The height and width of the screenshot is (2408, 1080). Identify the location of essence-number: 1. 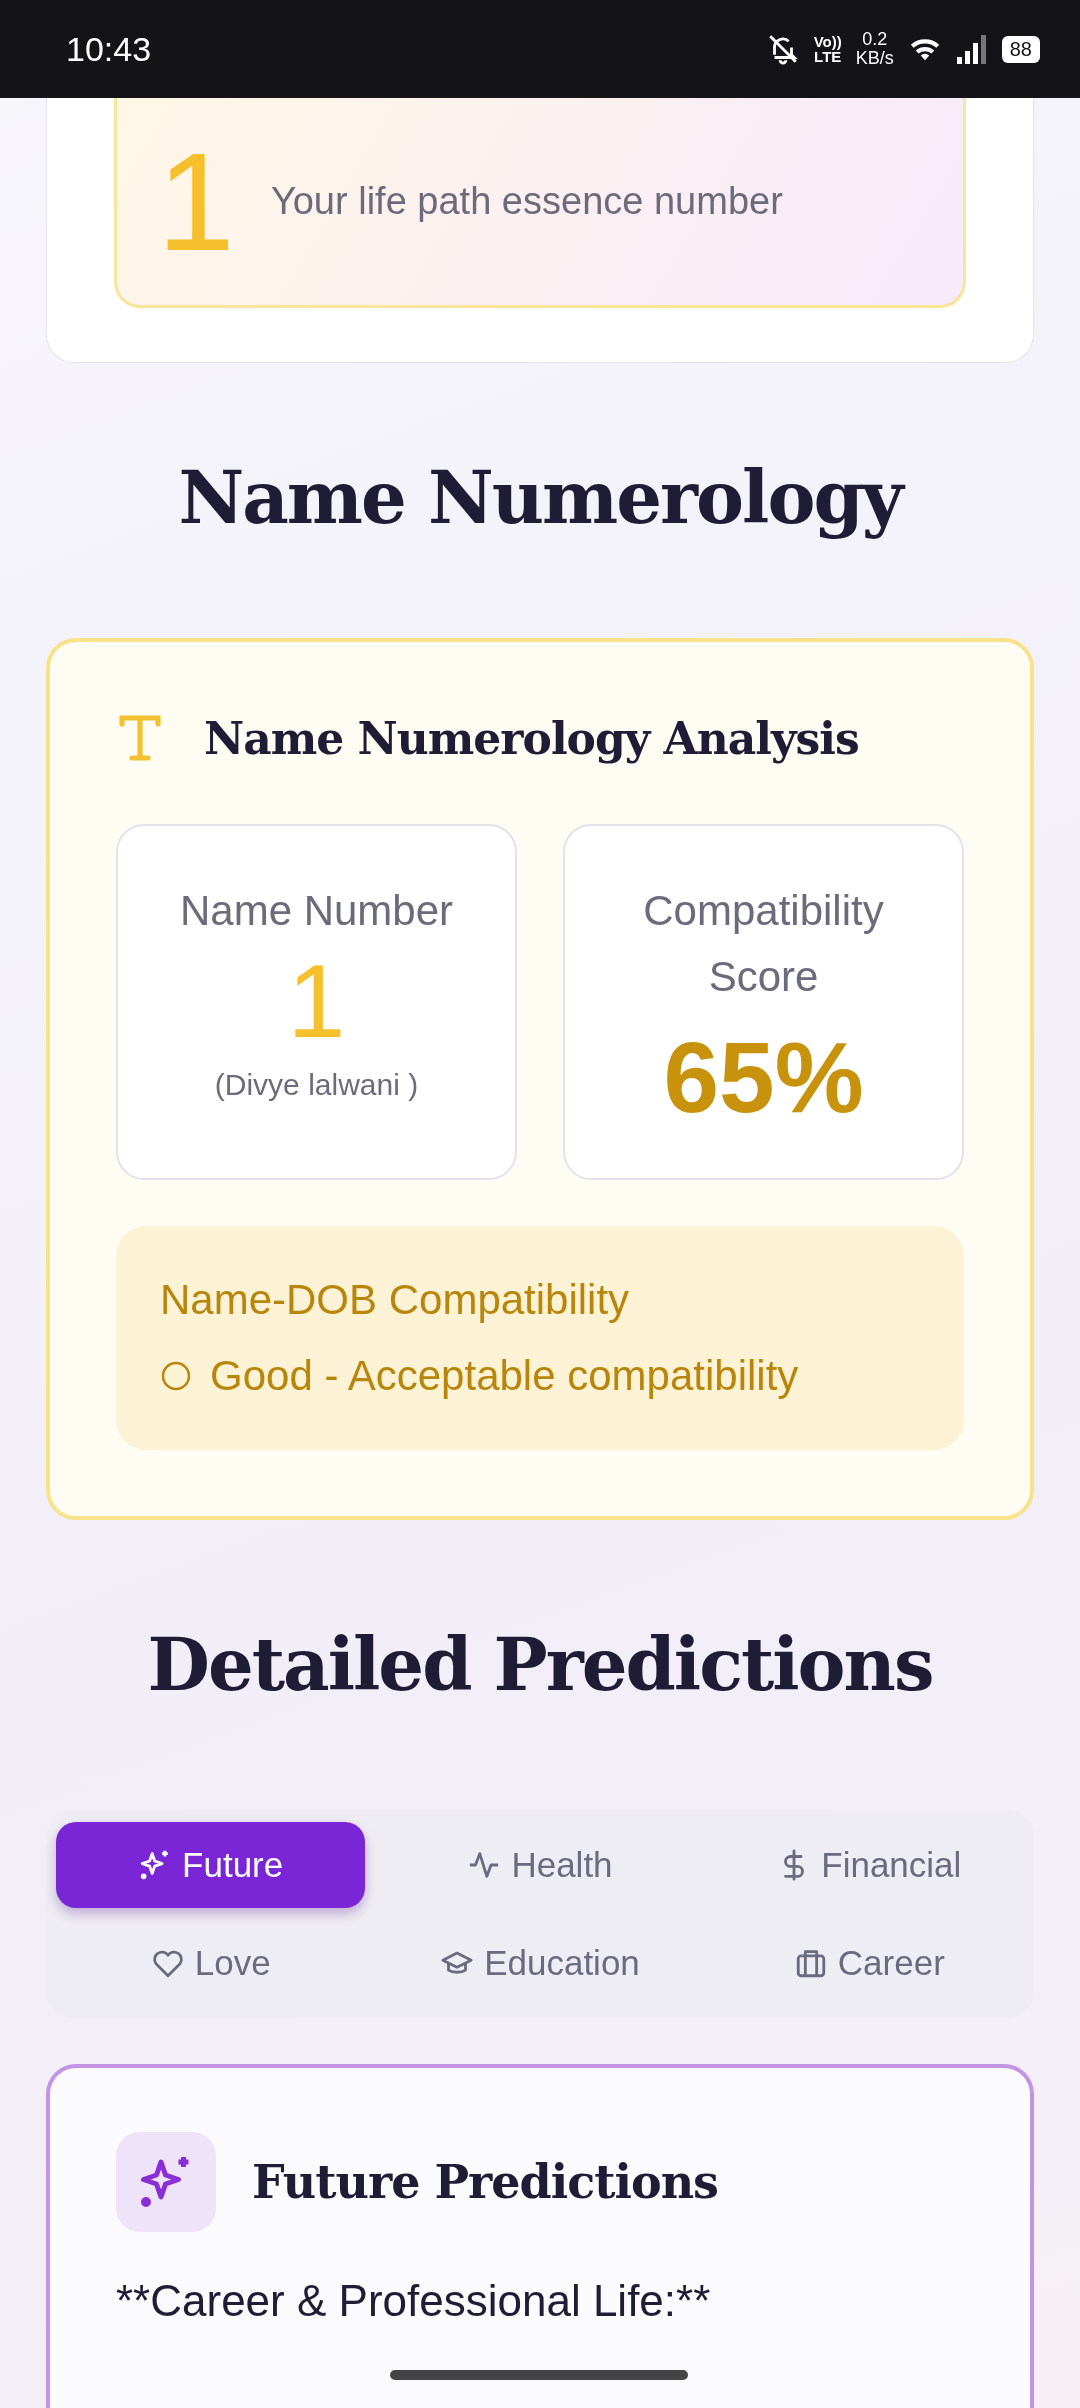
(196, 201).